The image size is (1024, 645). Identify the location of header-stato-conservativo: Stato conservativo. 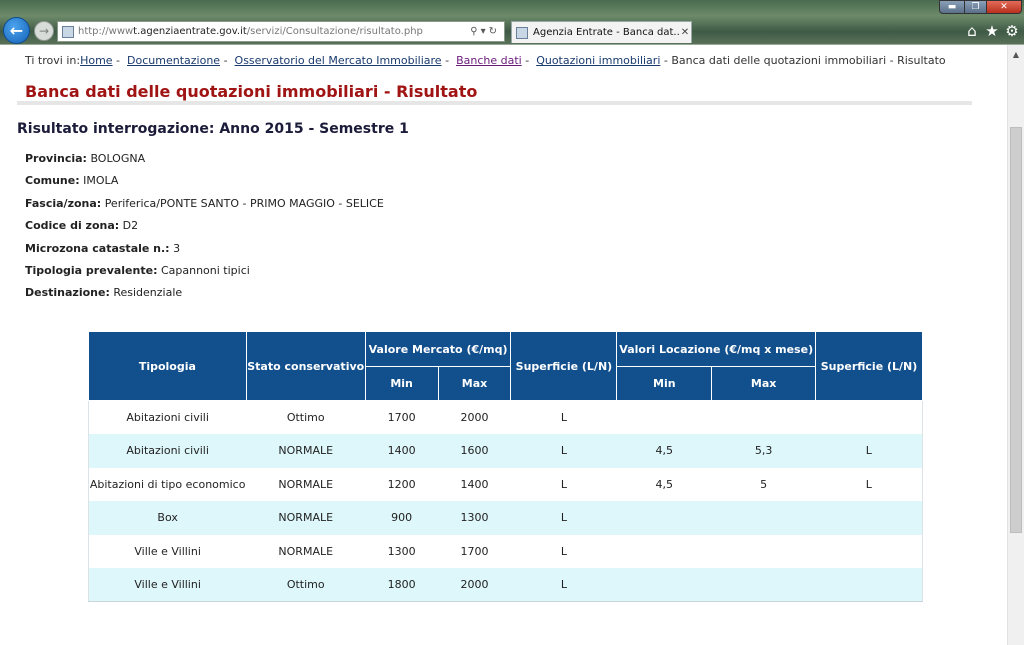
(305, 366).